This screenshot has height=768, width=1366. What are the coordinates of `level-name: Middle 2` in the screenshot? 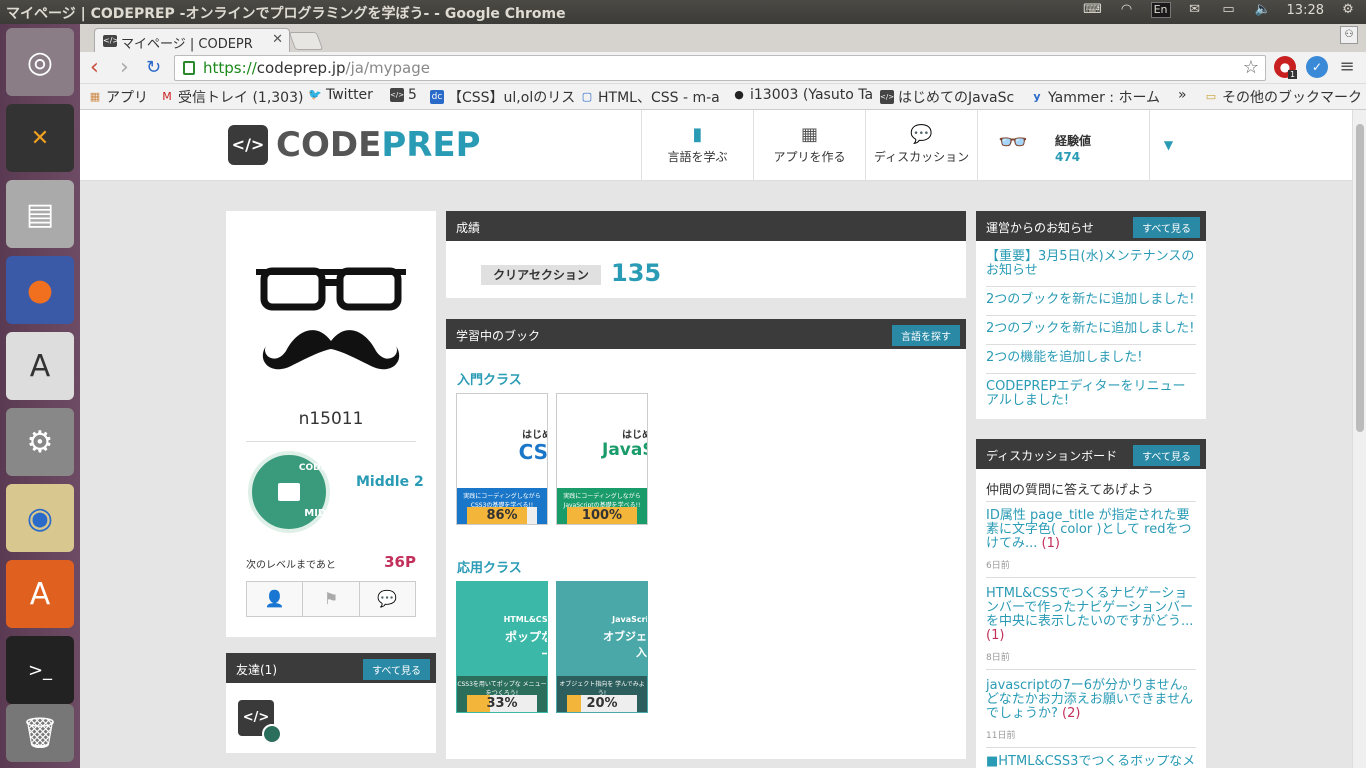 It's located at (390, 482).